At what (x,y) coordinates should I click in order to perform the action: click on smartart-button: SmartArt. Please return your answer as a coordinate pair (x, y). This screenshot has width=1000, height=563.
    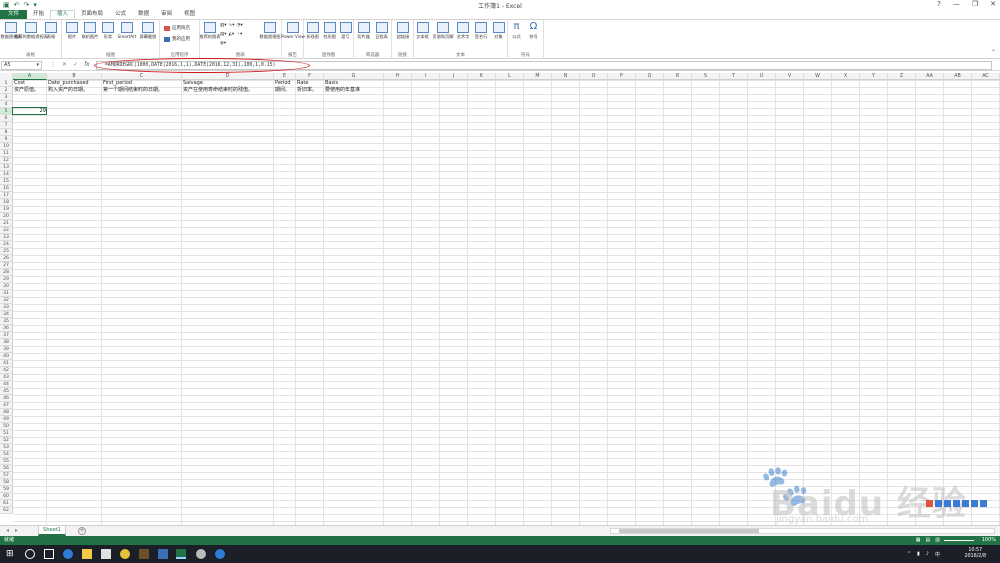
    Looking at the image, I should click on (127, 30).